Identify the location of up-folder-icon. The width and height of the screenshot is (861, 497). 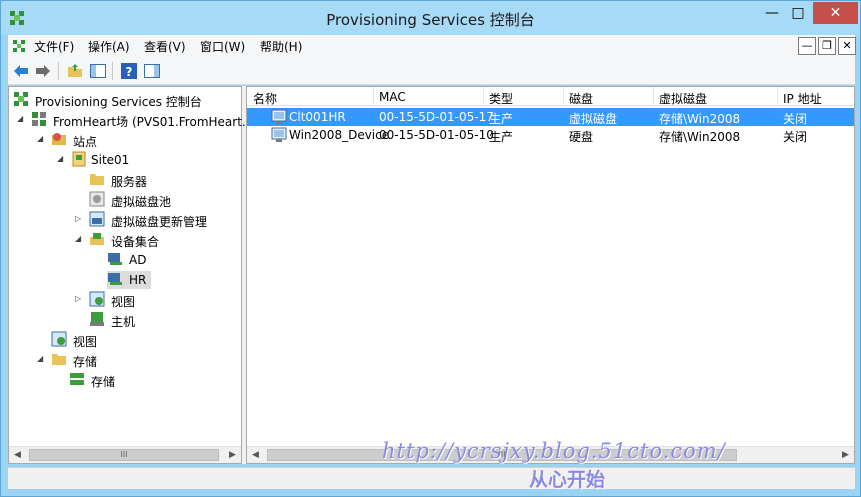
(75, 71).